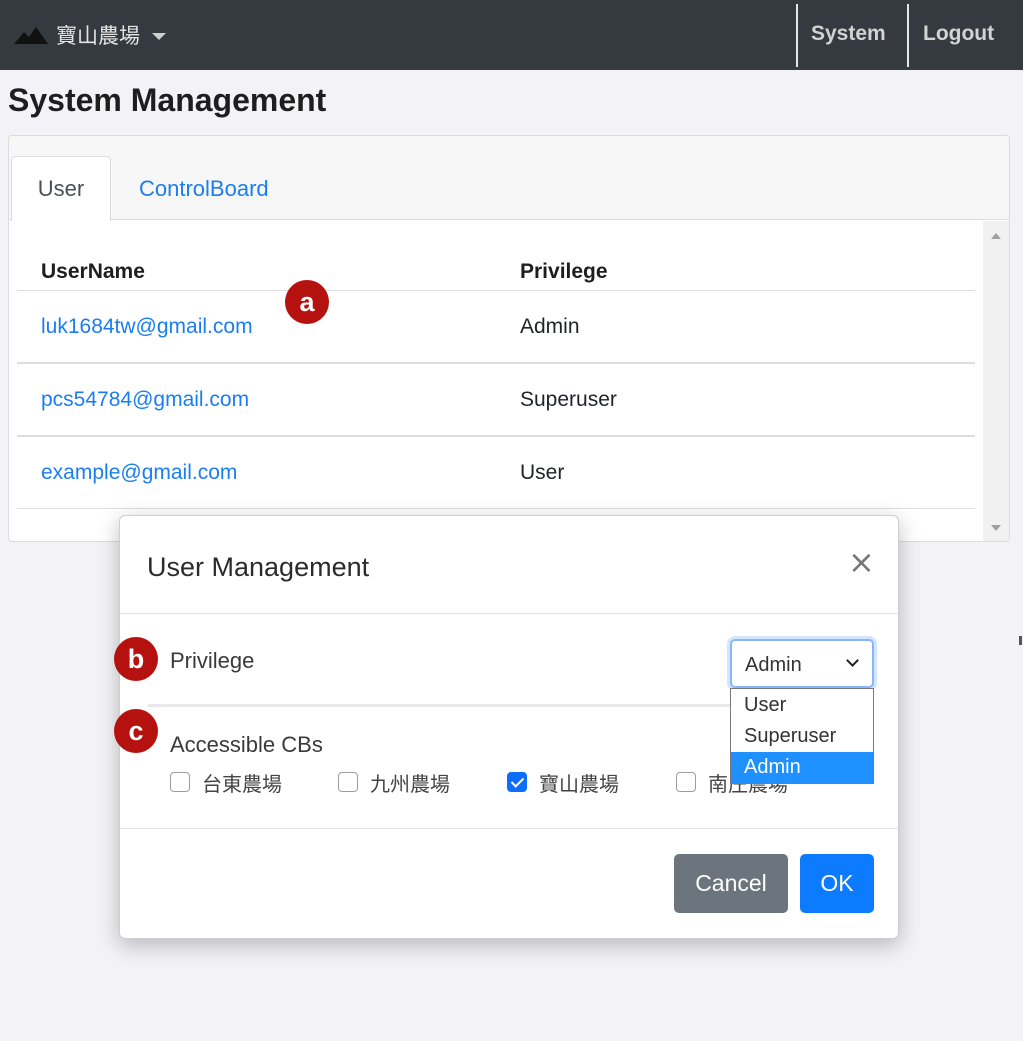 This screenshot has height=1041, width=1023. I want to click on checkbox-taitung: 台東農場, so click(226, 782).